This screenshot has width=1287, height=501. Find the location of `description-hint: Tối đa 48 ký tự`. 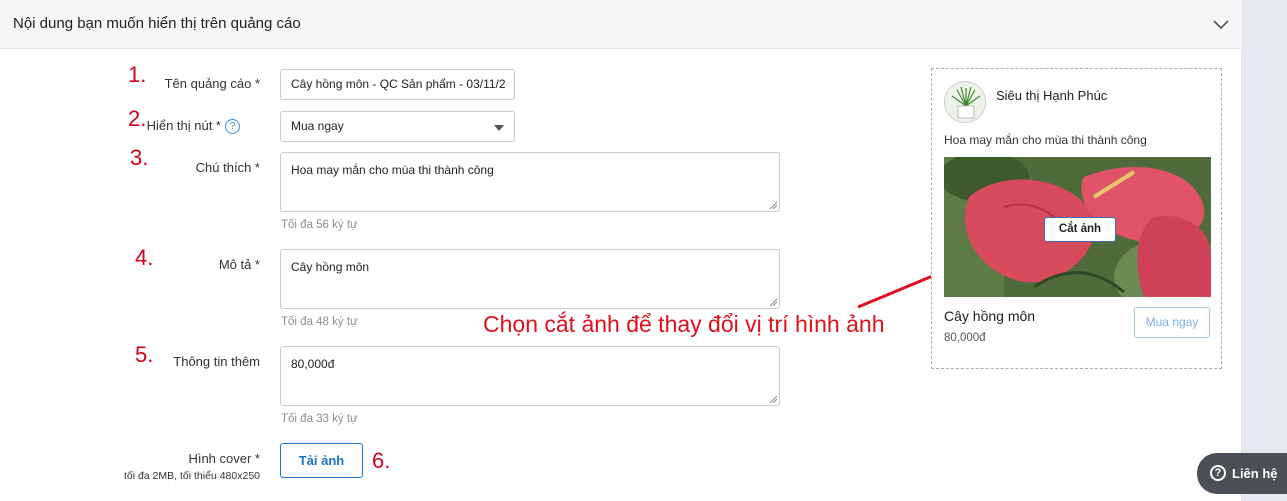

description-hint: Tối đa 48 ký tự is located at coordinates (319, 322).